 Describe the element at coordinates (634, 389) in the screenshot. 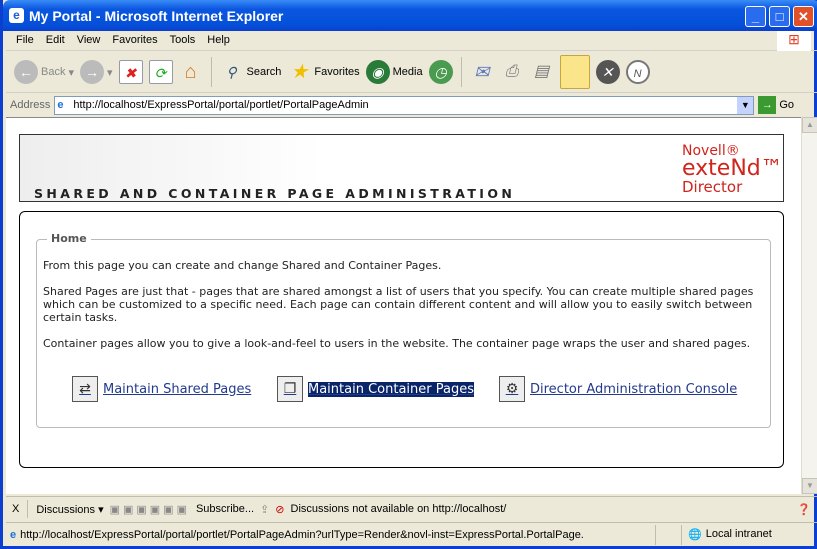

I see `link-label: Director Administration Console` at that location.